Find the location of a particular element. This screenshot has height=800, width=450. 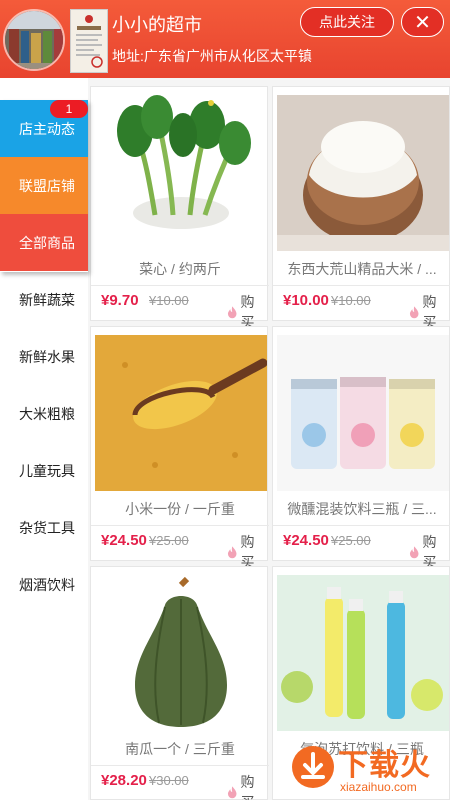

business-license-image is located at coordinates (89, 41).